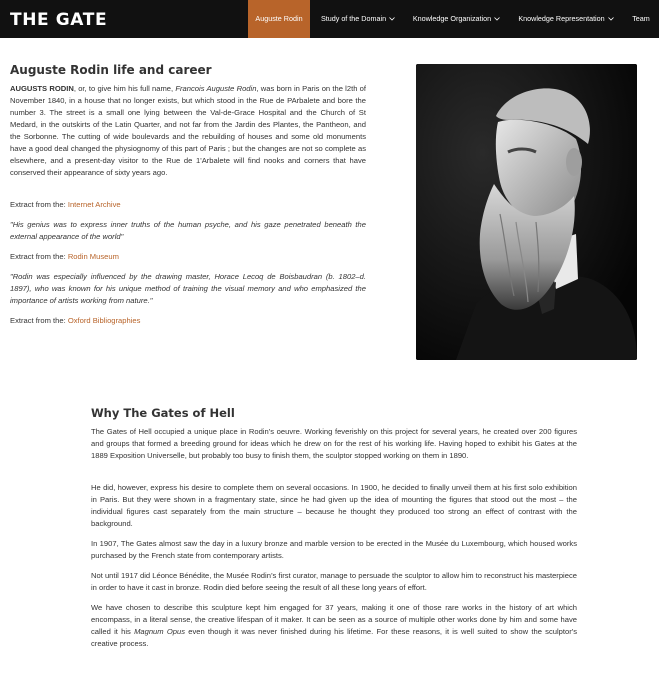 The image size is (659, 680). Describe the element at coordinates (93, 256) in the screenshot. I see `source-link-rodin-museum: Rodin Museum` at that location.